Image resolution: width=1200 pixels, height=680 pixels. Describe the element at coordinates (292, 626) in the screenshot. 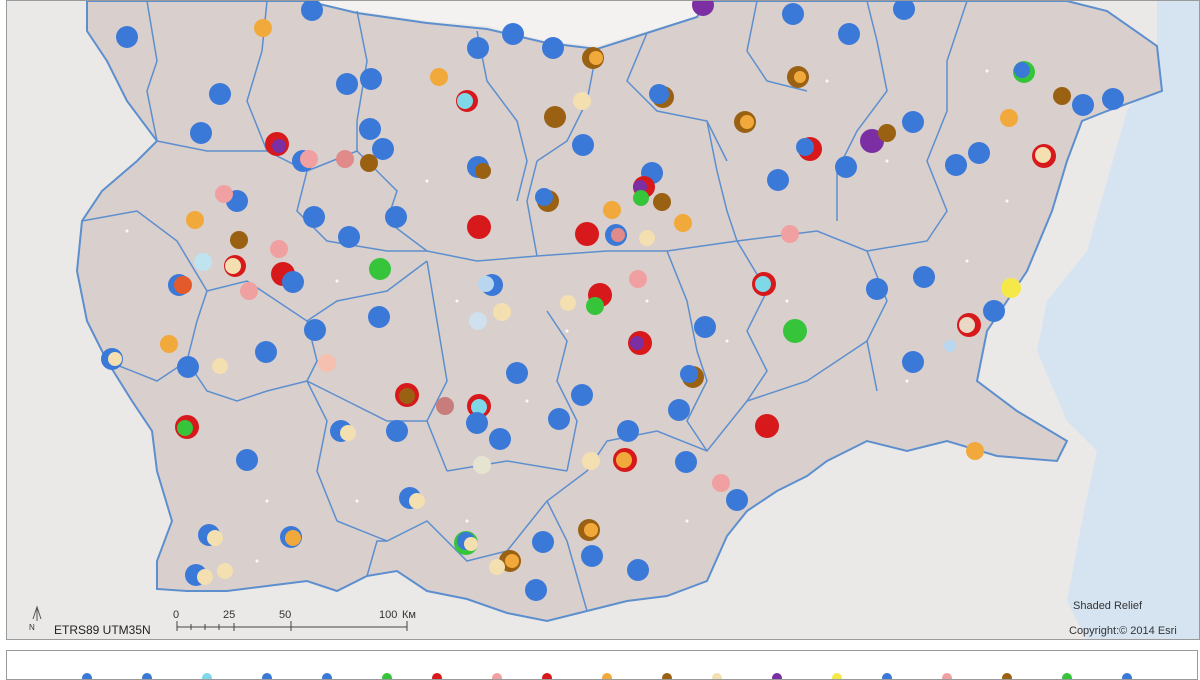

I see `scale-bar` at that location.